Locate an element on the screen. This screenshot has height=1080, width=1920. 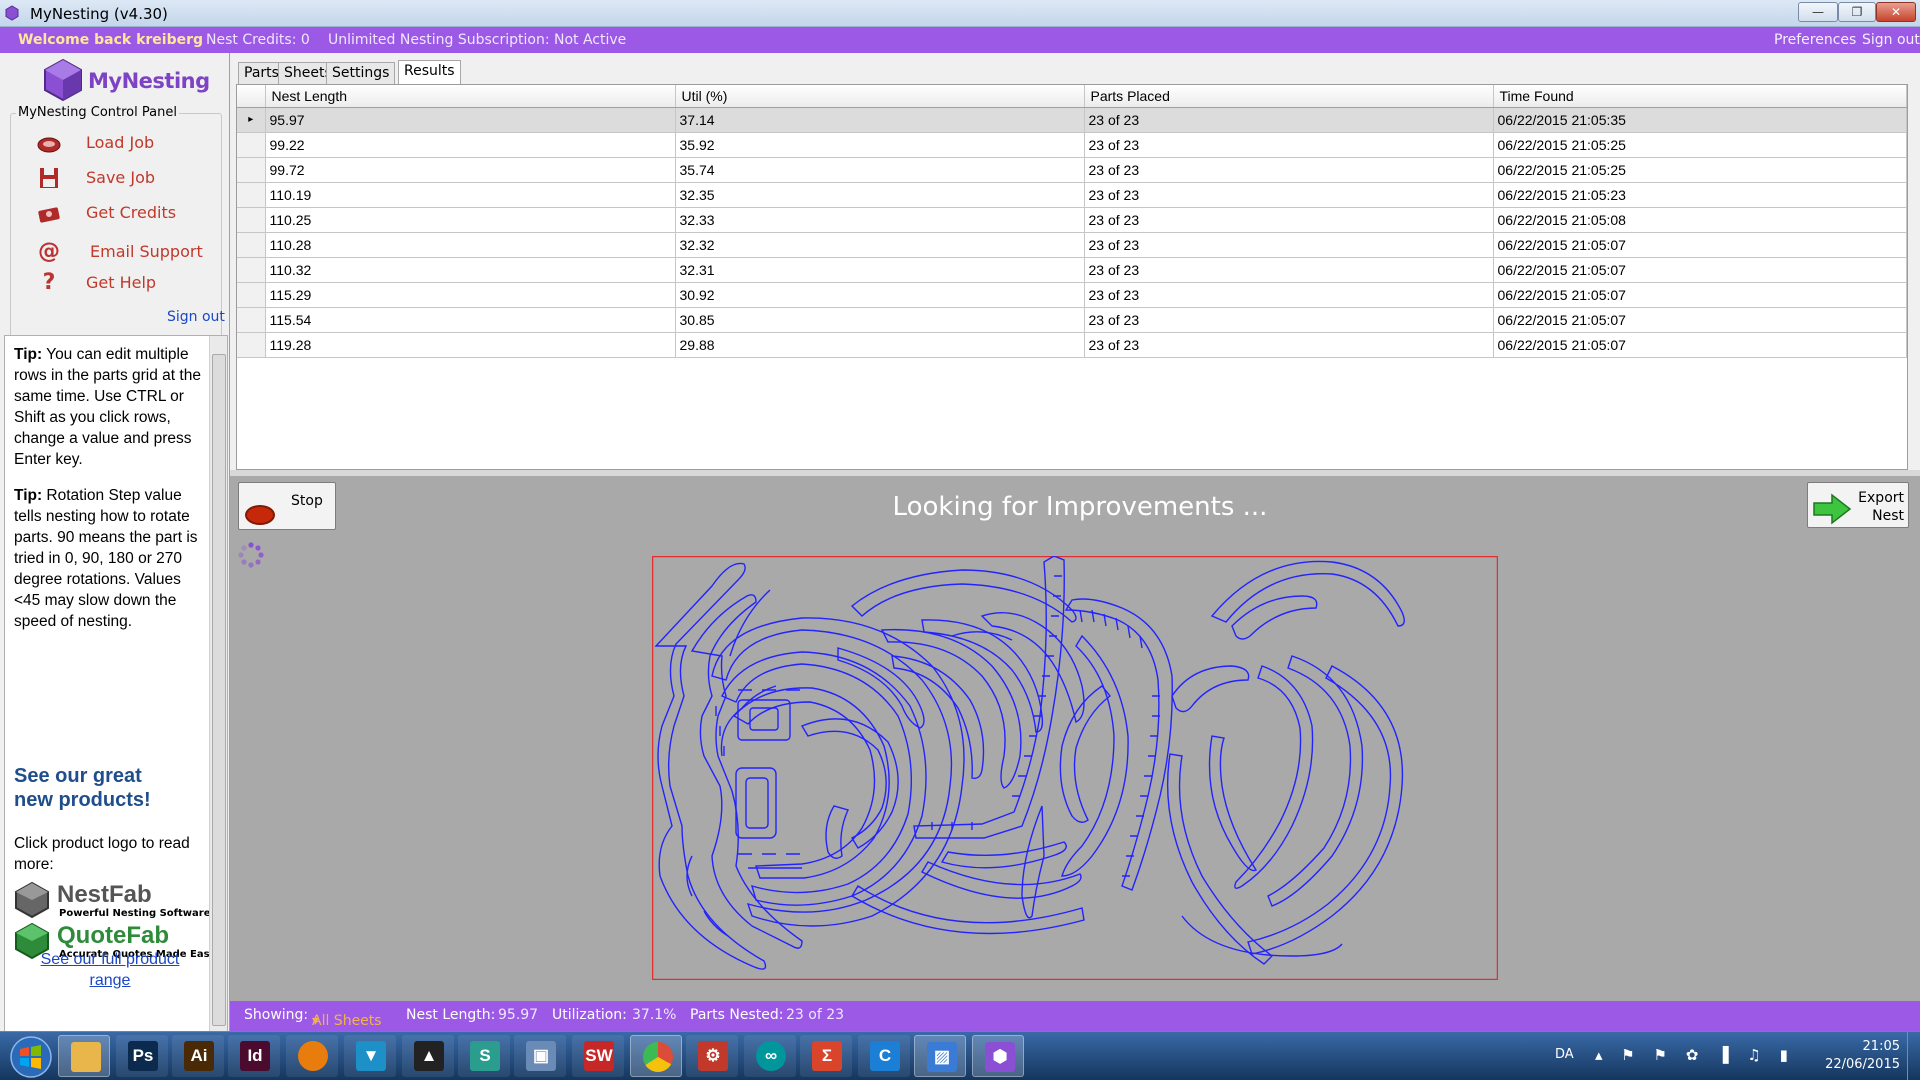
table-cell: 30.92 is located at coordinates (880, 295).